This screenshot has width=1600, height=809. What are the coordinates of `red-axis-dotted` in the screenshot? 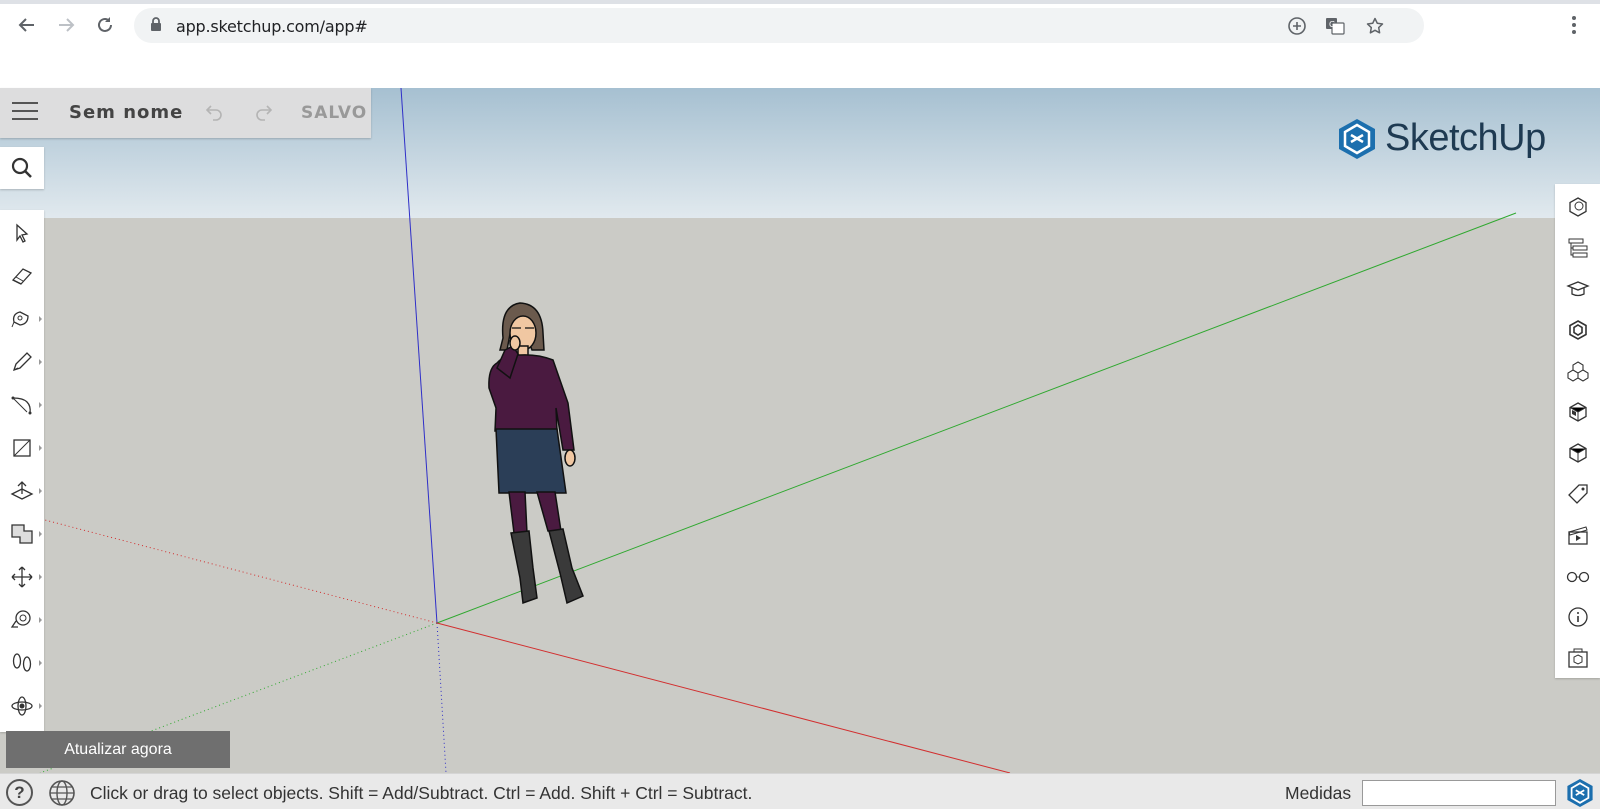 It's located at (241, 571).